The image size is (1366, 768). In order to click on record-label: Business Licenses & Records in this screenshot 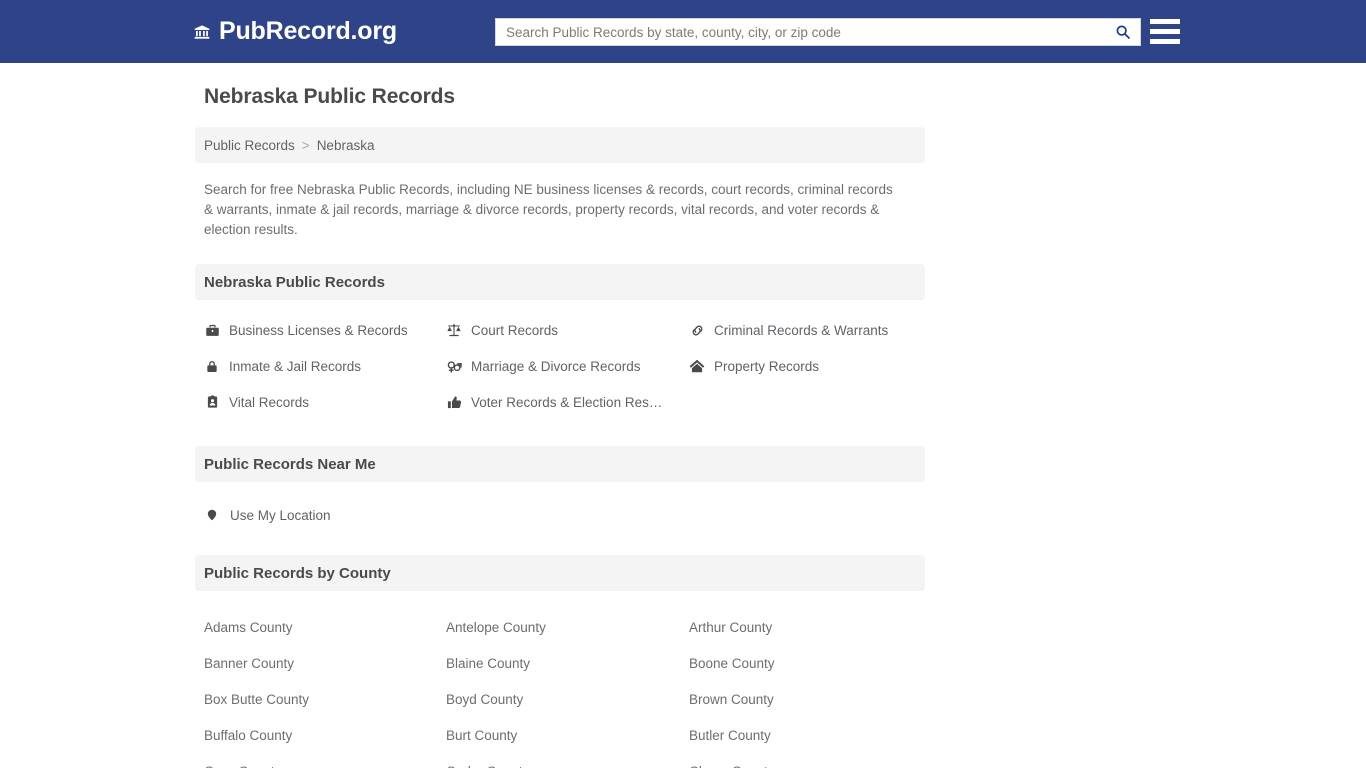, I will do `click(318, 330)`.